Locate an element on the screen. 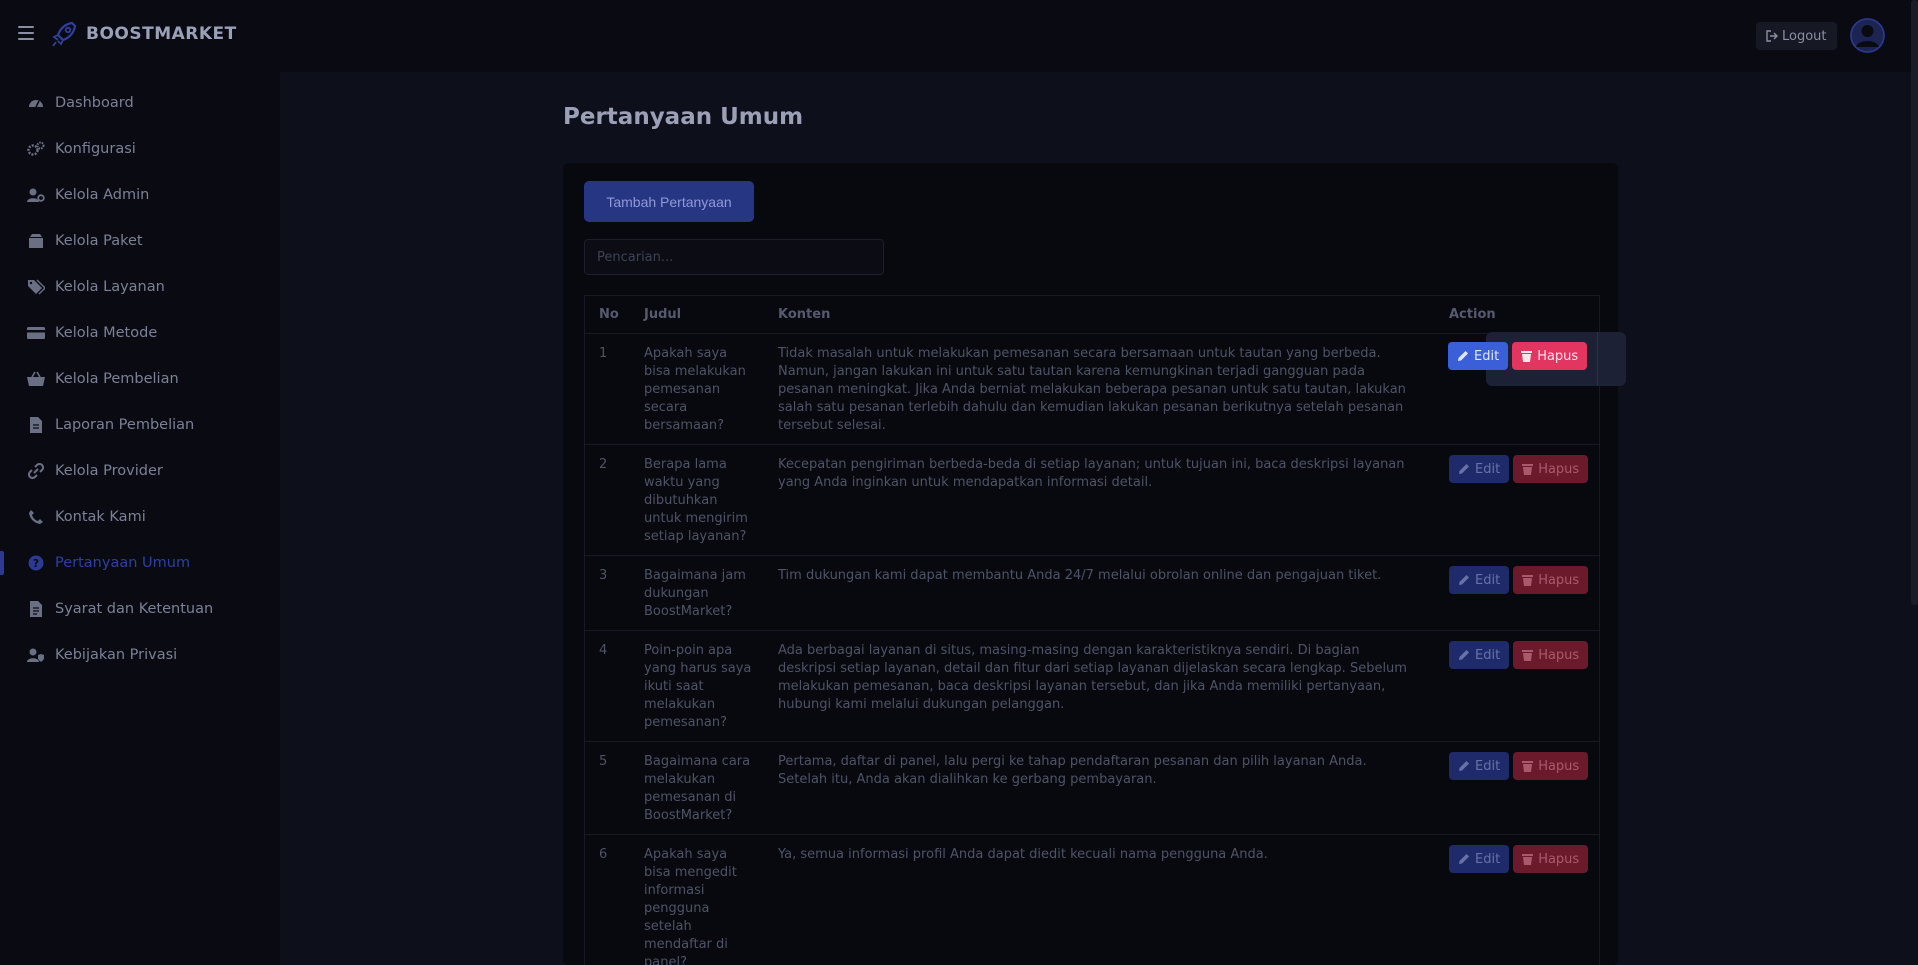  sidebar-item-pertanyaan-umum: ? Pertanyaan Umum is located at coordinates (140, 563).